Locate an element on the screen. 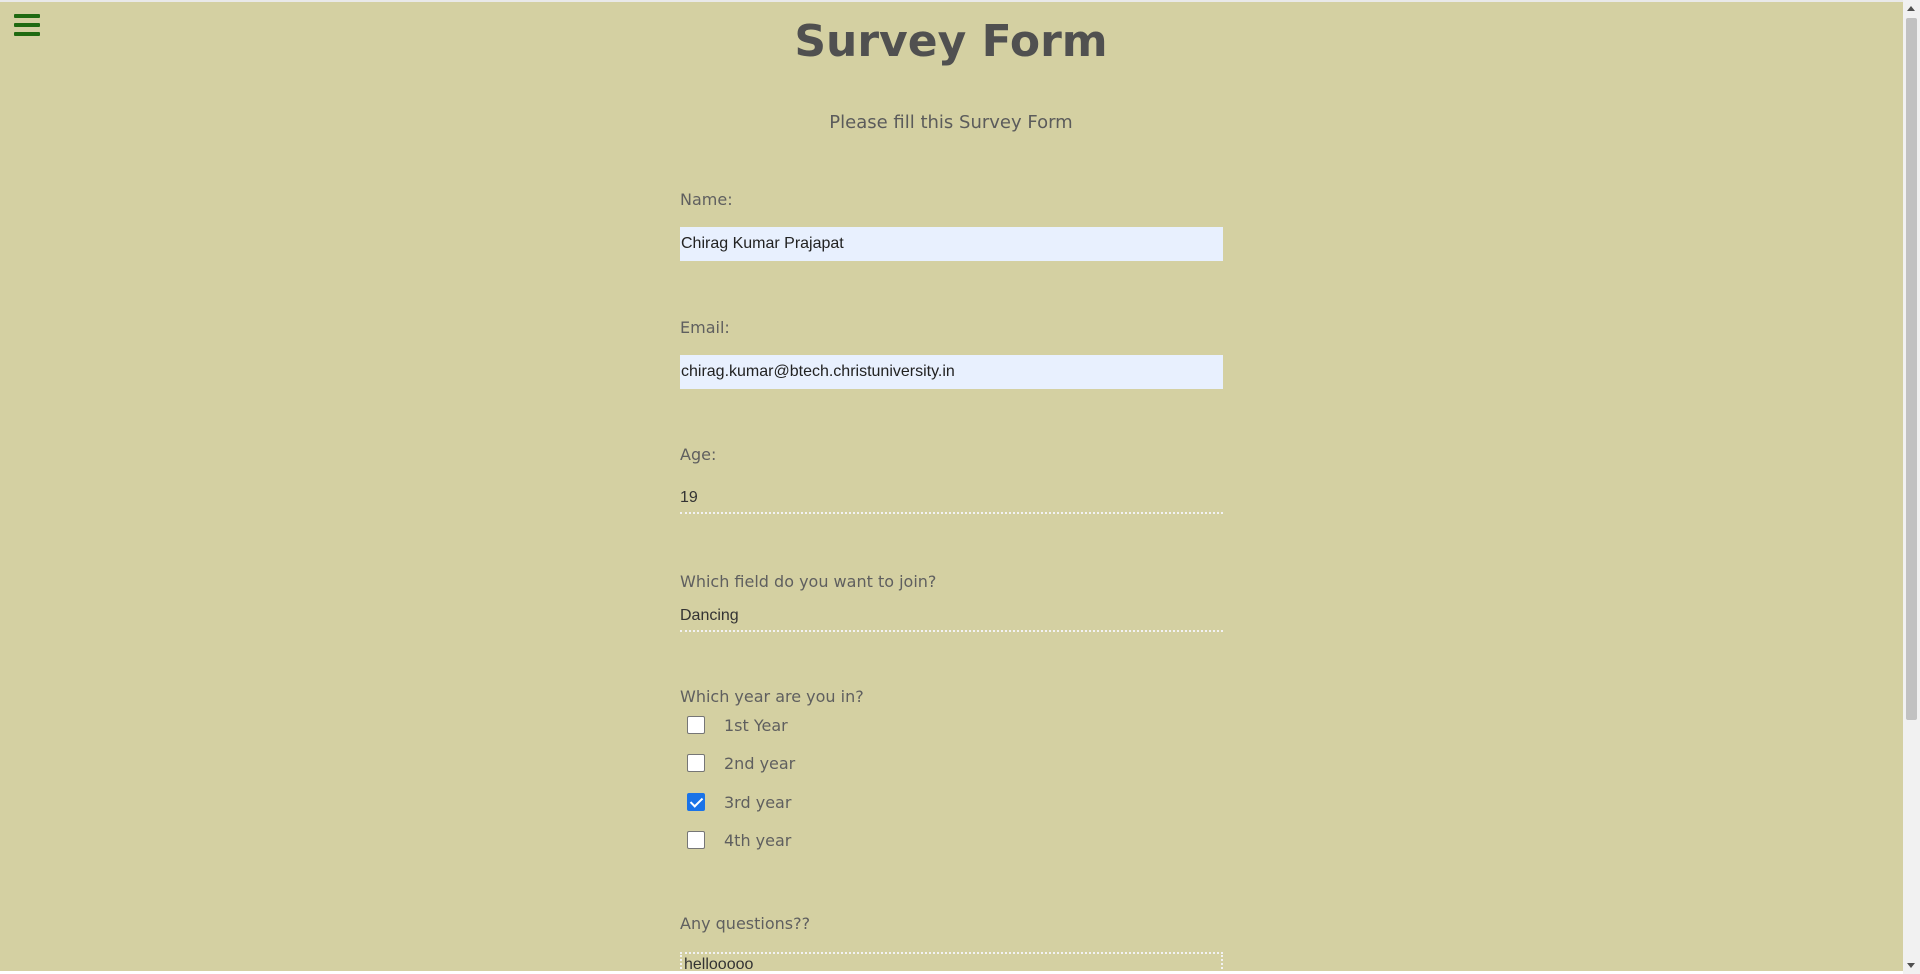 This screenshot has width=1920, height=974. top-border is located at coordinates (960, 1).